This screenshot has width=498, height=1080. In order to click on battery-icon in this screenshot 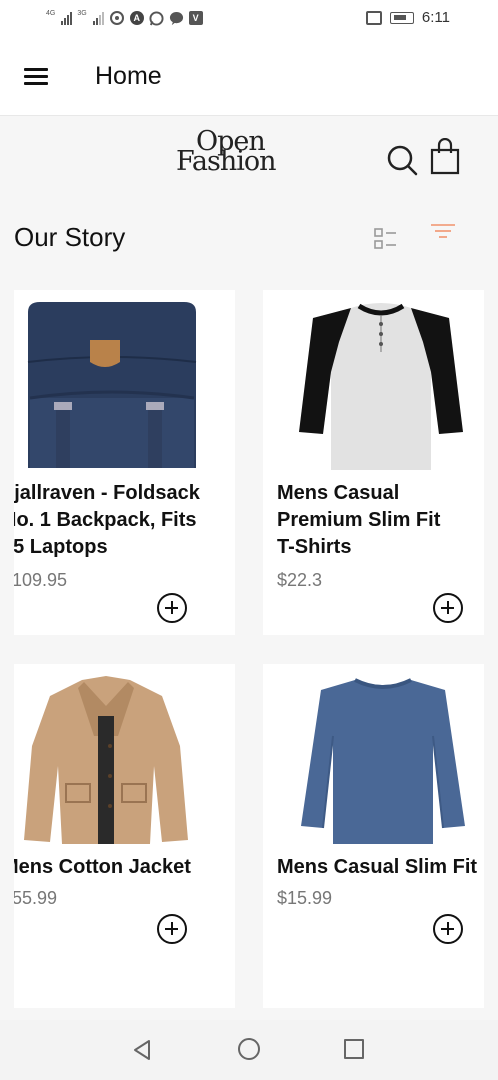, I will do `click(401, 17)`.